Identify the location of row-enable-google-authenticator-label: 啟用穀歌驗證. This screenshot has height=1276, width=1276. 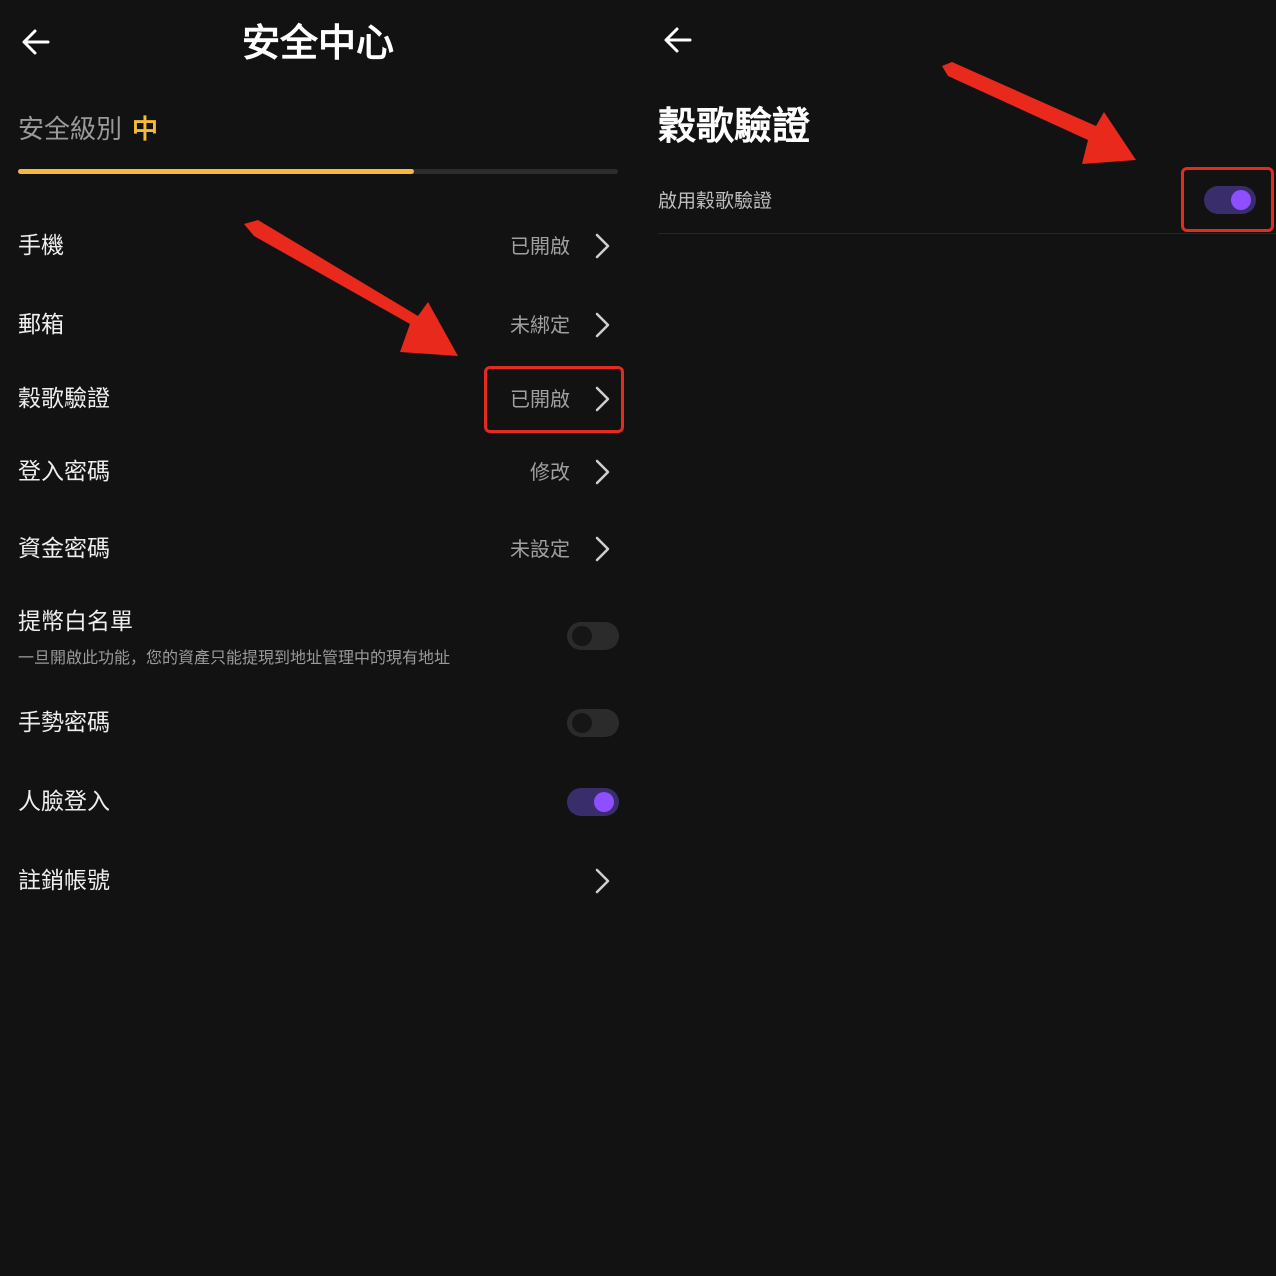
(715, 201).